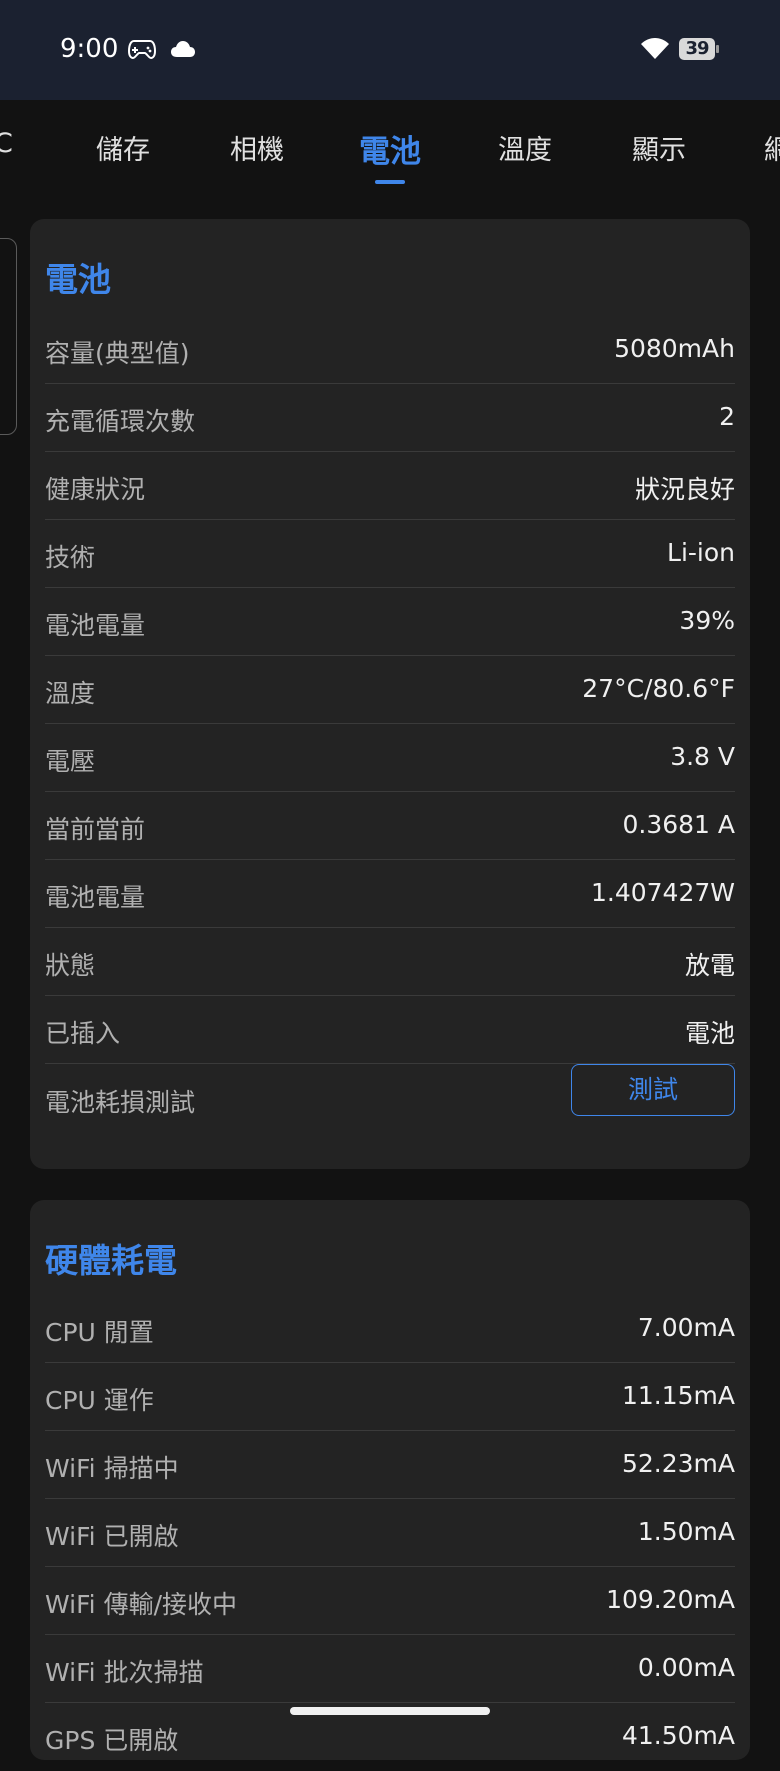  What do you see at coordinates (653, 1090) in the screenshot?
I see `battery-test-button: 測試` at bounding box center [653, 1090].